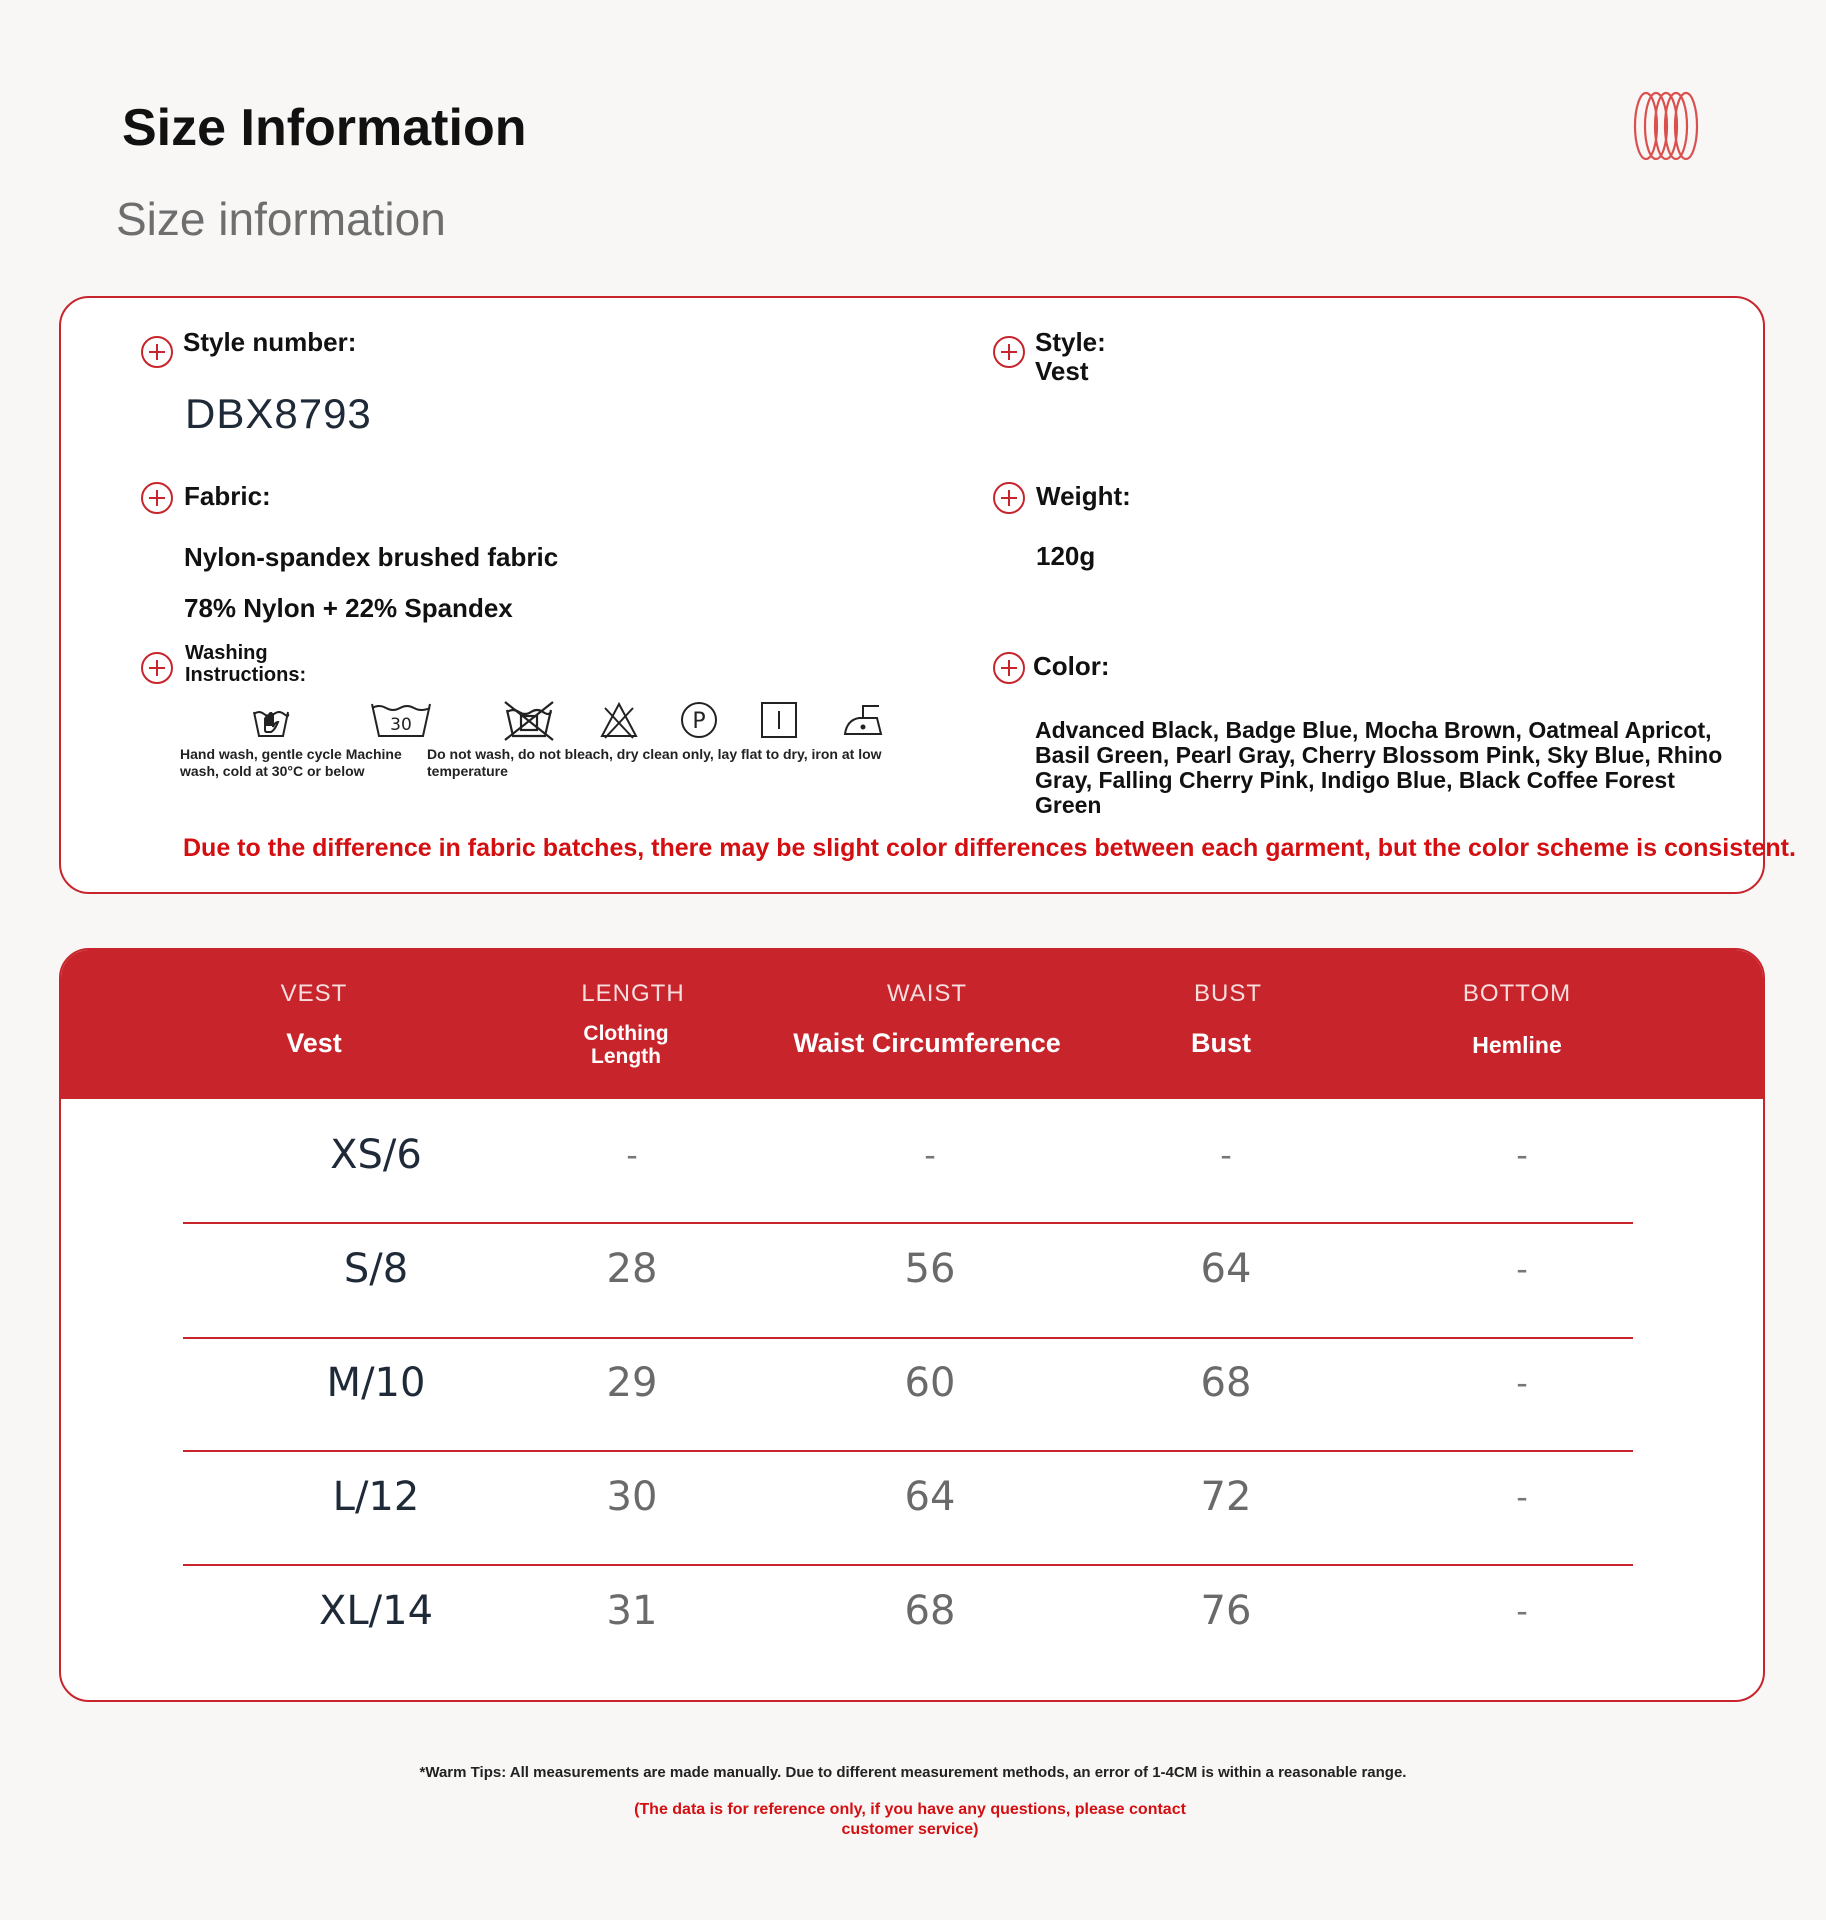 The height and width of the screenshot is (1920, 1826). Describe the element at coordinates (632, 1383) in the screenshot. I see `measurement-cell: 29` at that location.